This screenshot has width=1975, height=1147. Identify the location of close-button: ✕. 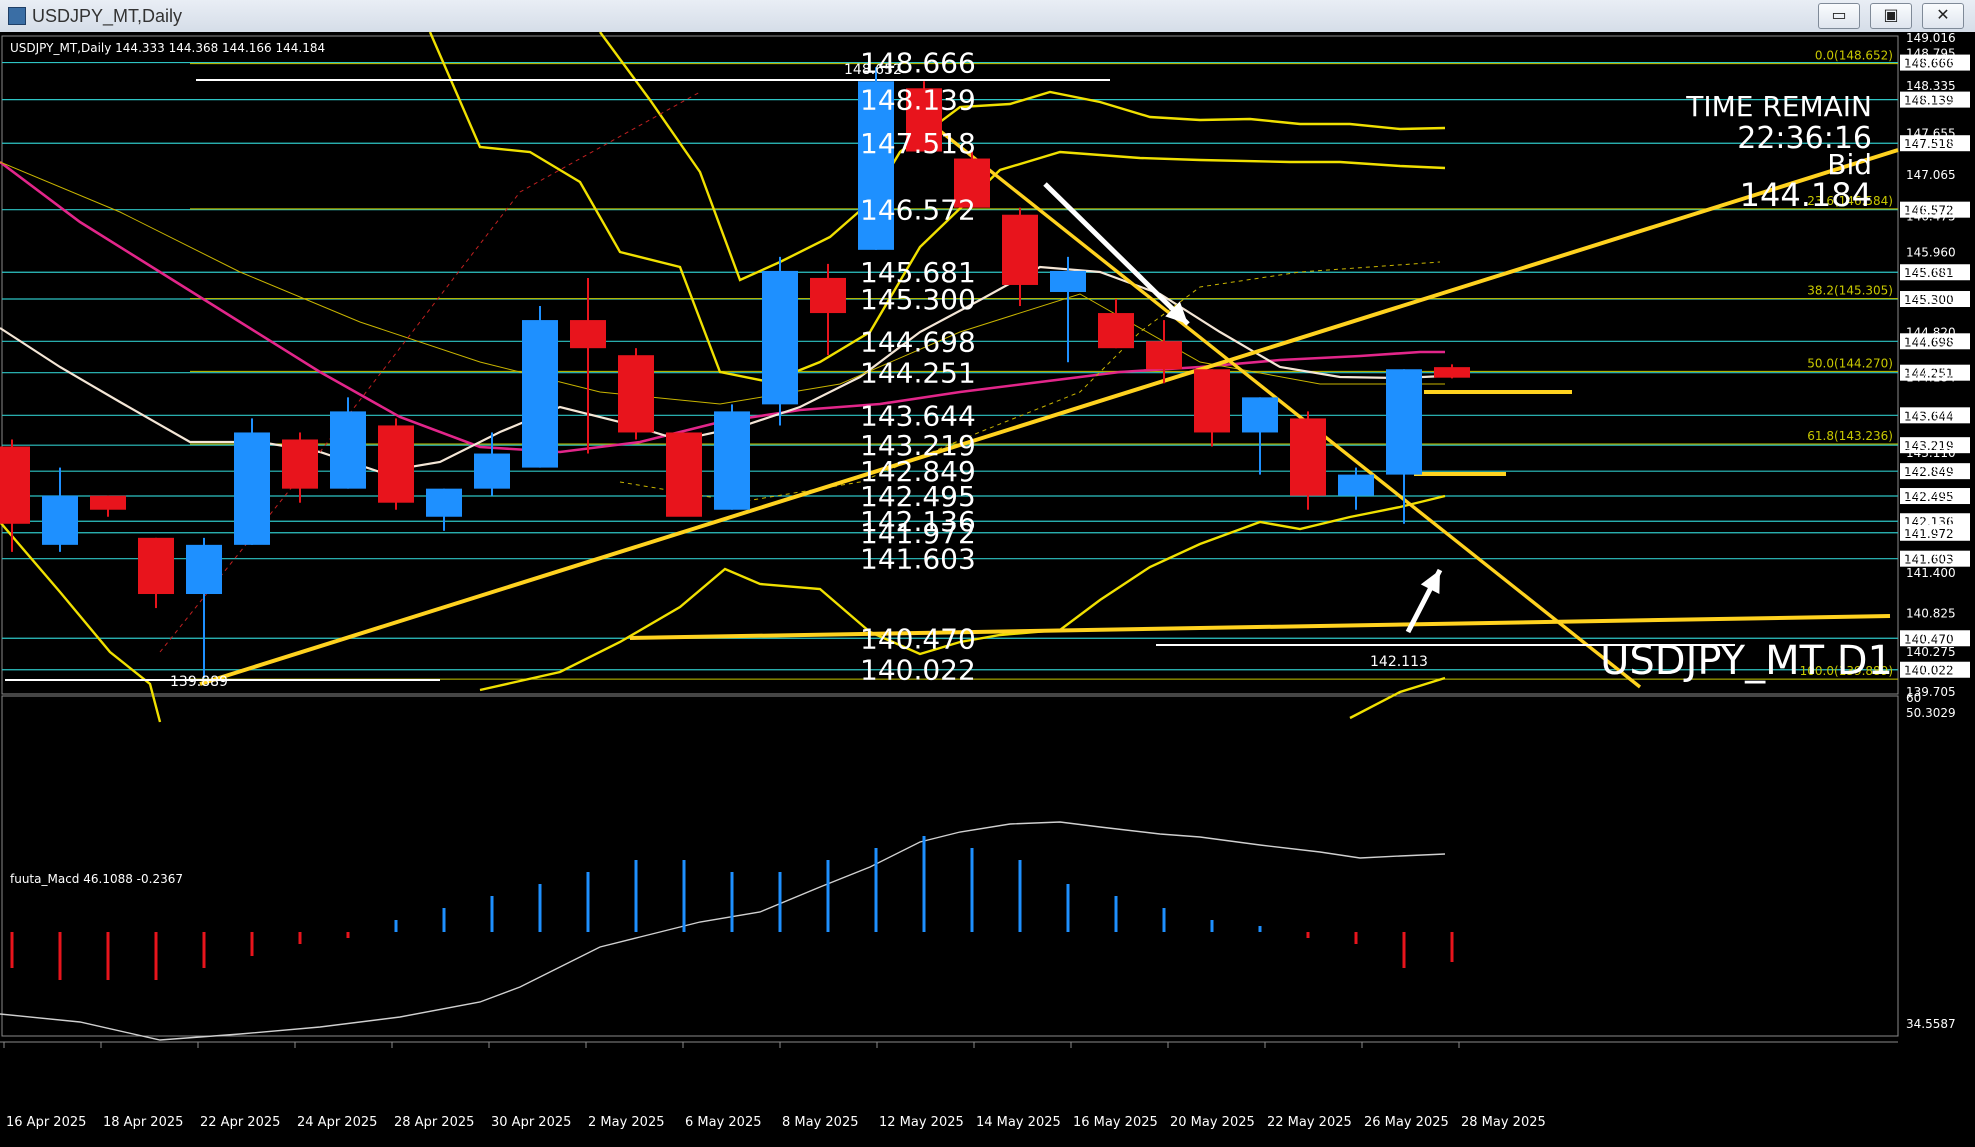
(1943, 16).